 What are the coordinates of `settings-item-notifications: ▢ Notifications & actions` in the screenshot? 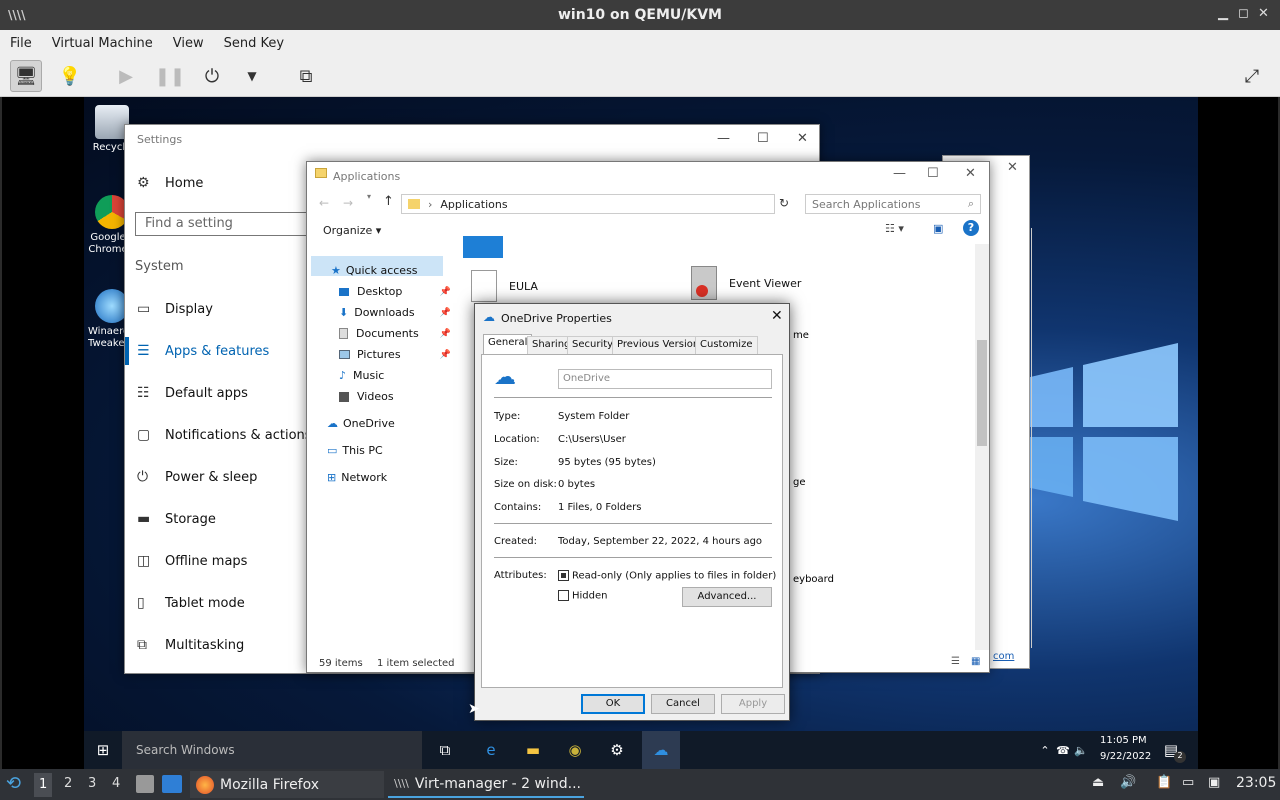 It's located at (224, 435).